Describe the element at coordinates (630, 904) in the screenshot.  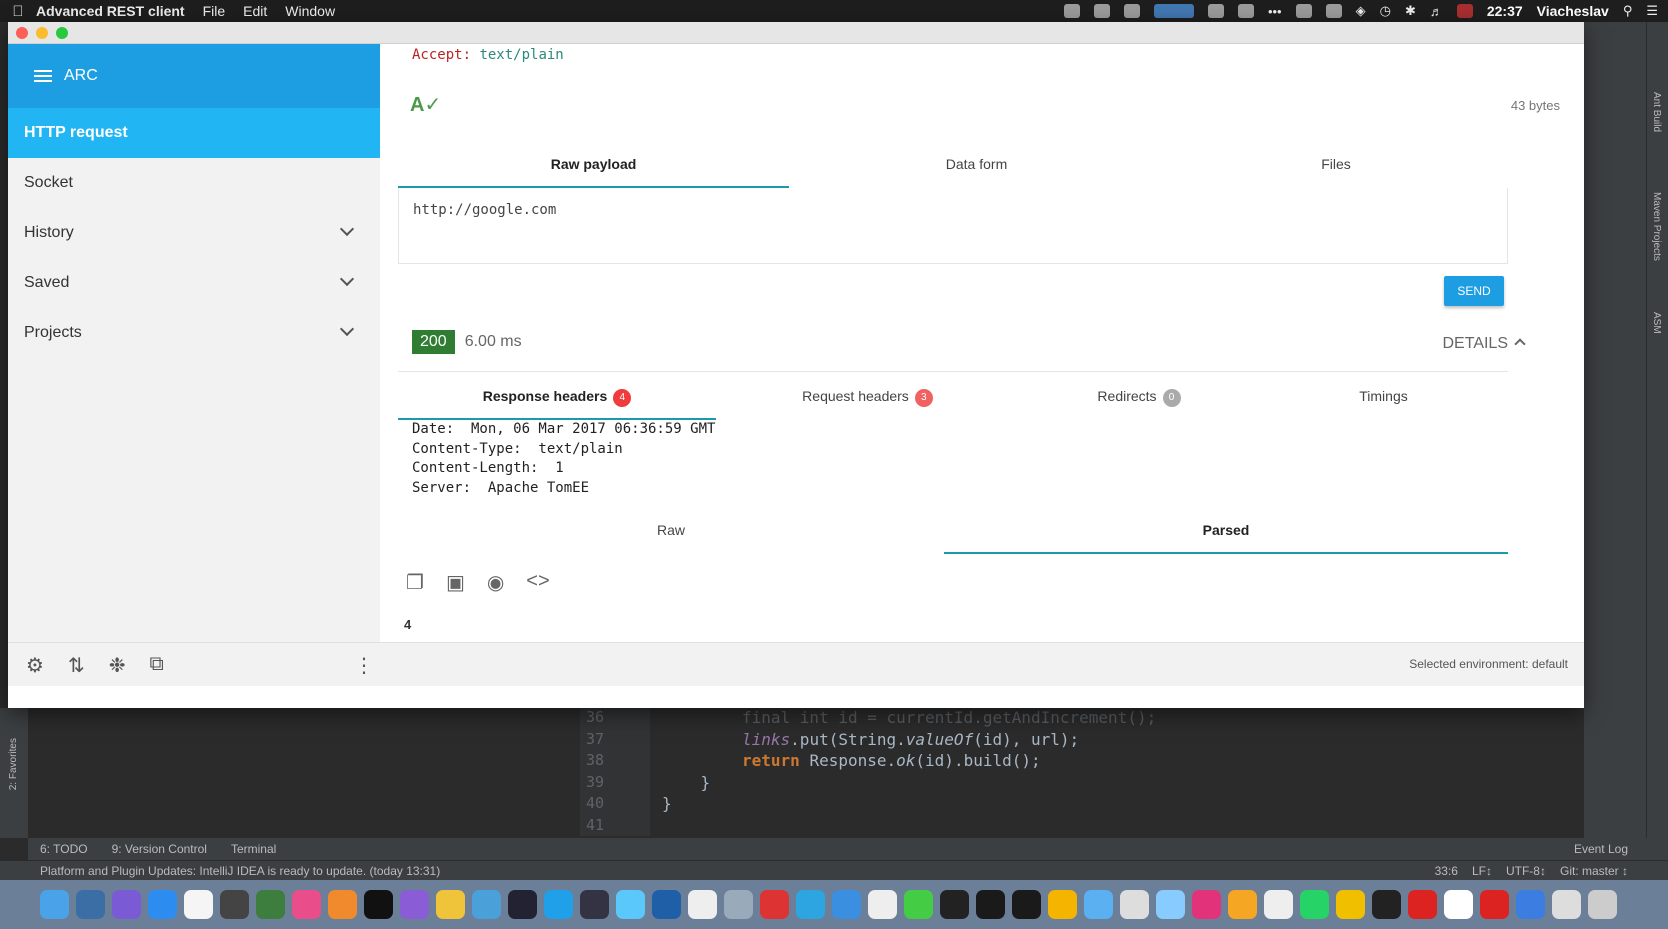
I see `messages-icon` at that location.